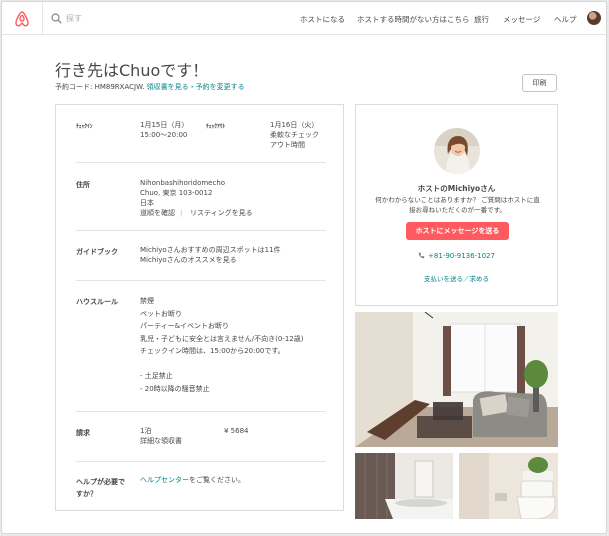 This screenshot has width=609, height=536. I want to click on listing-photo-living-room, so click(456, 379).